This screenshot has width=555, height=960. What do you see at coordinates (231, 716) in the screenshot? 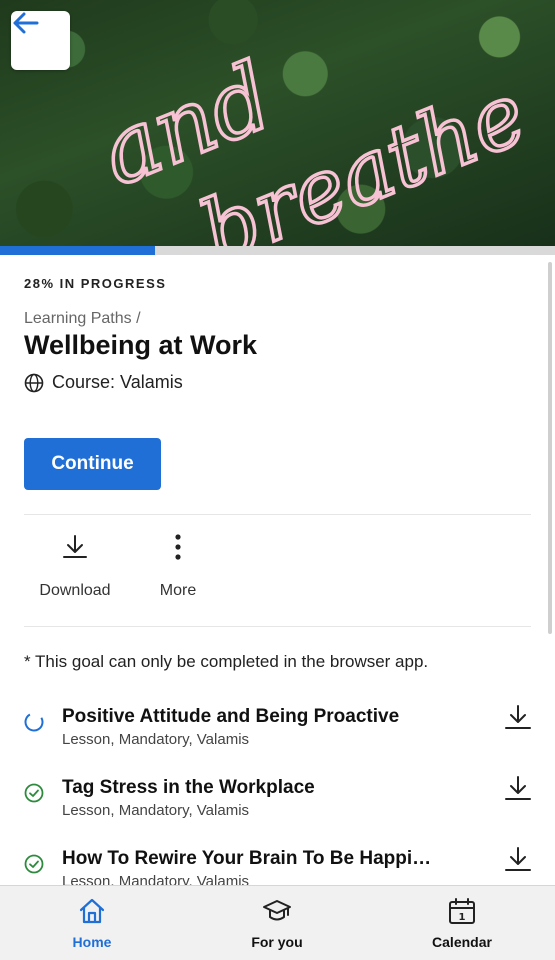
I see `item-title: Positive Attitude and Being Proactive` at bounding box center [231, 716].